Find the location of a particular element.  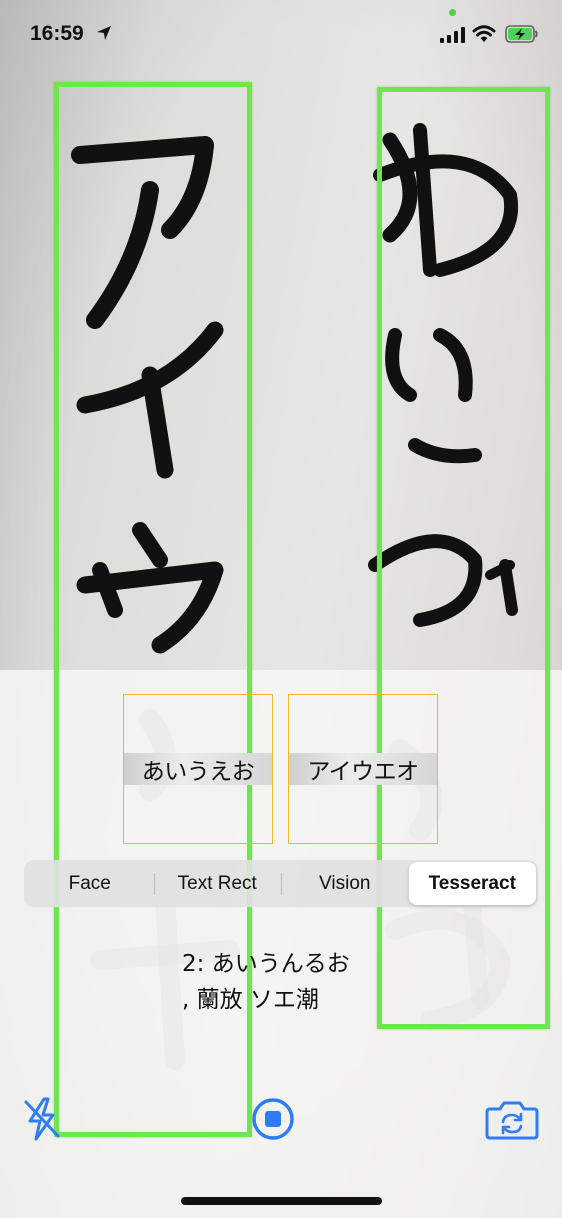

battery-charging-icon is located at coordinates (521, 34).